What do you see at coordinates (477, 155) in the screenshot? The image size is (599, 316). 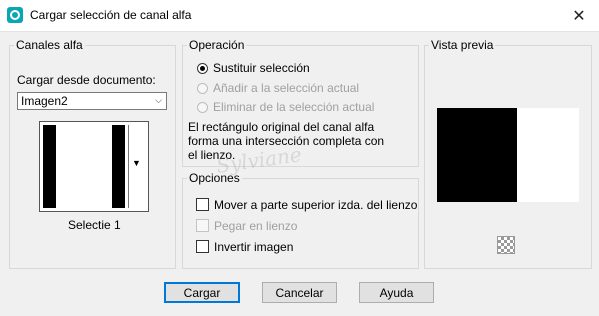 I see `preview-black-area` at bounding box center [477, 155].